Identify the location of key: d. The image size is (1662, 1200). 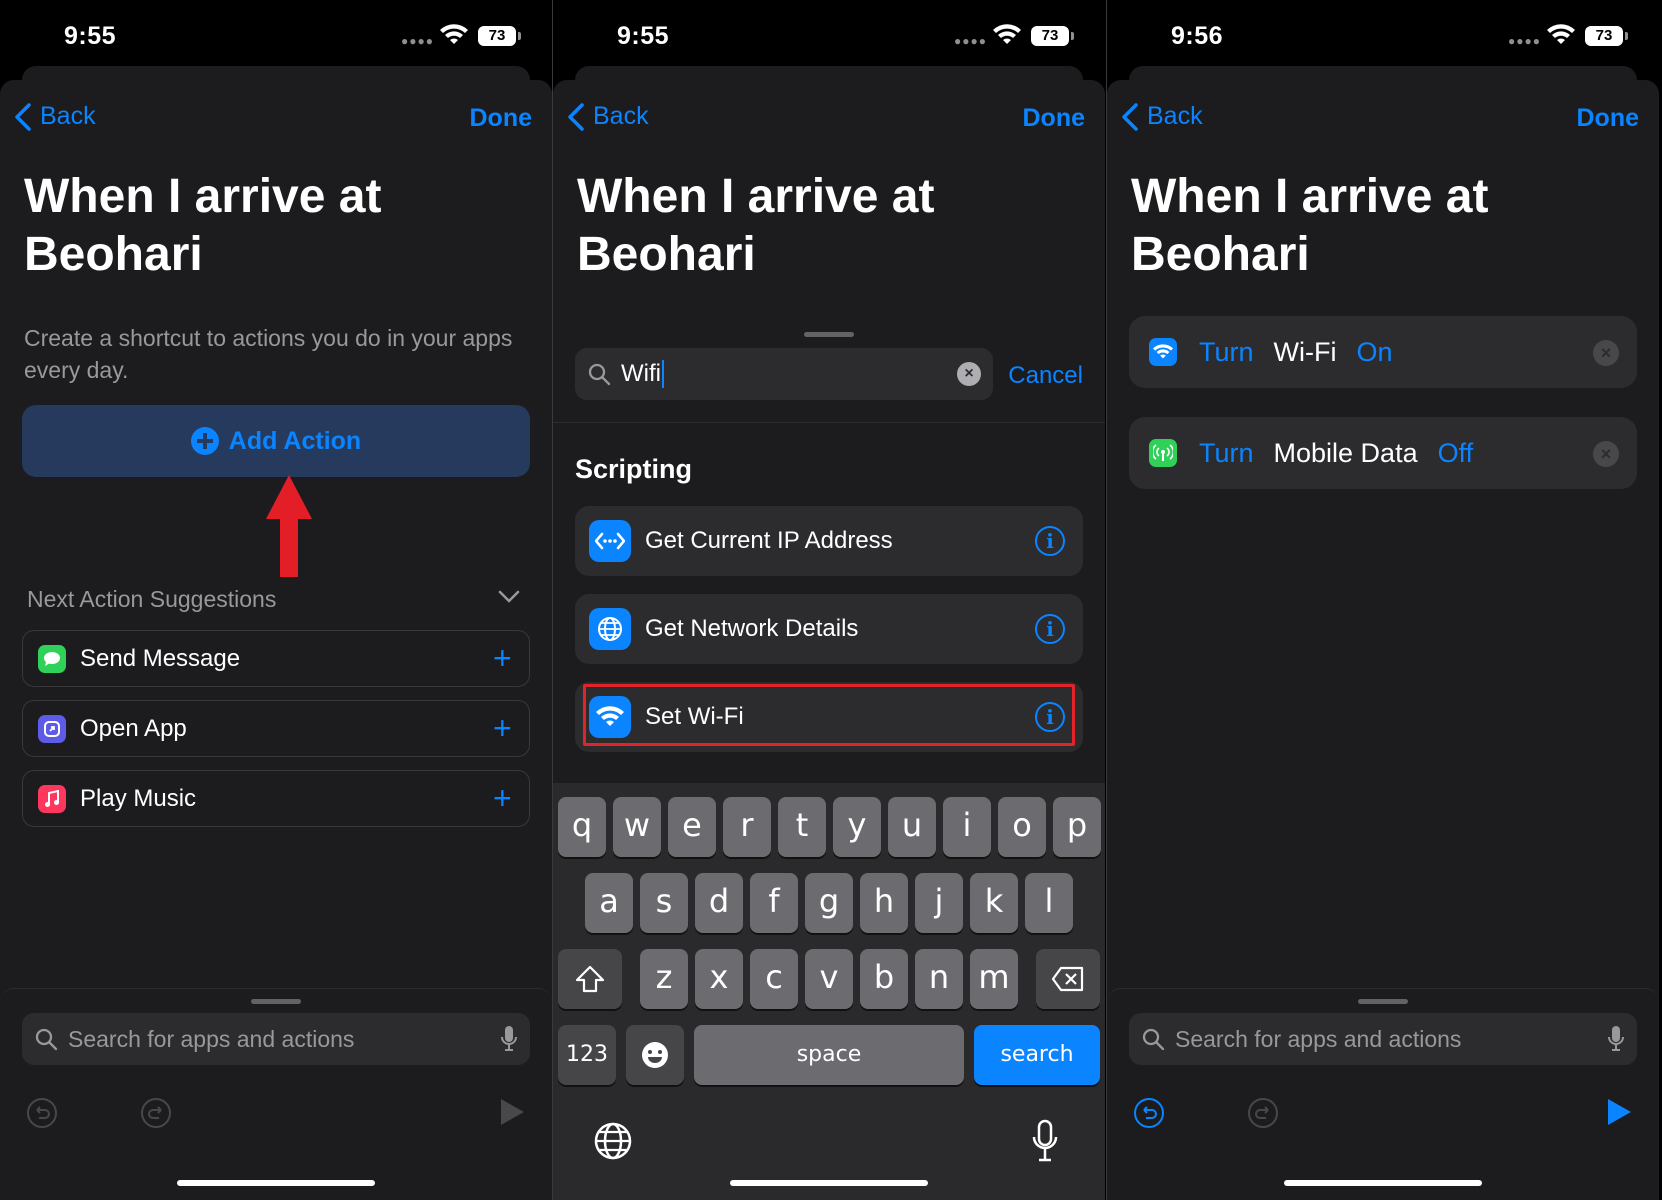
(719, 903).